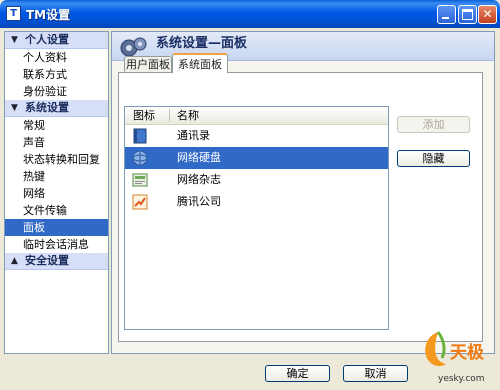  What do you see at coordinates (13, 13) in the screenshot?
I see `app-icon: T` at bounding box center [13, 13].